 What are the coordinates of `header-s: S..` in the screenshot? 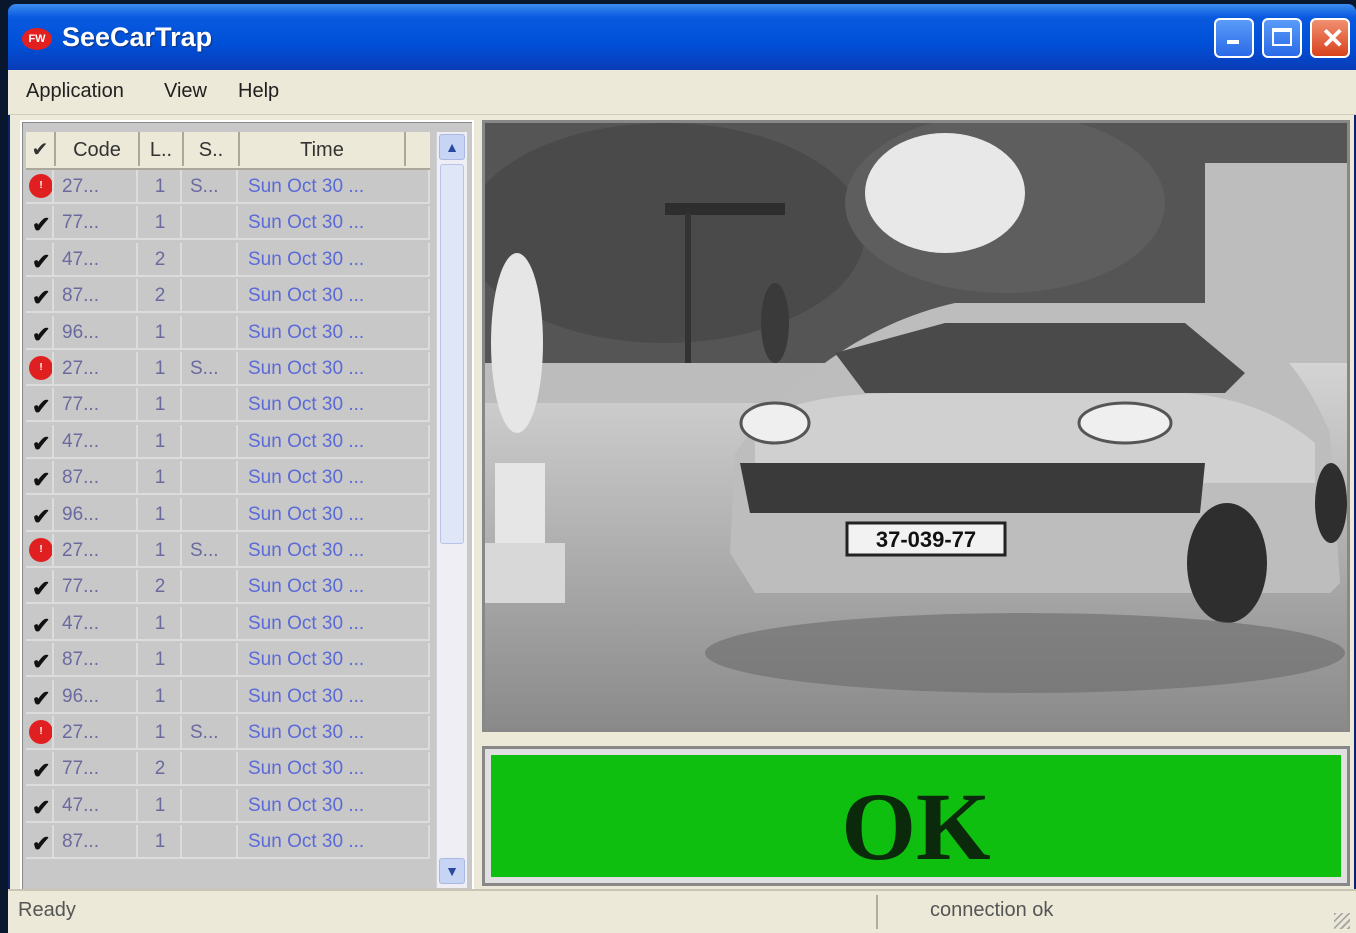 It's located at (212, 149).